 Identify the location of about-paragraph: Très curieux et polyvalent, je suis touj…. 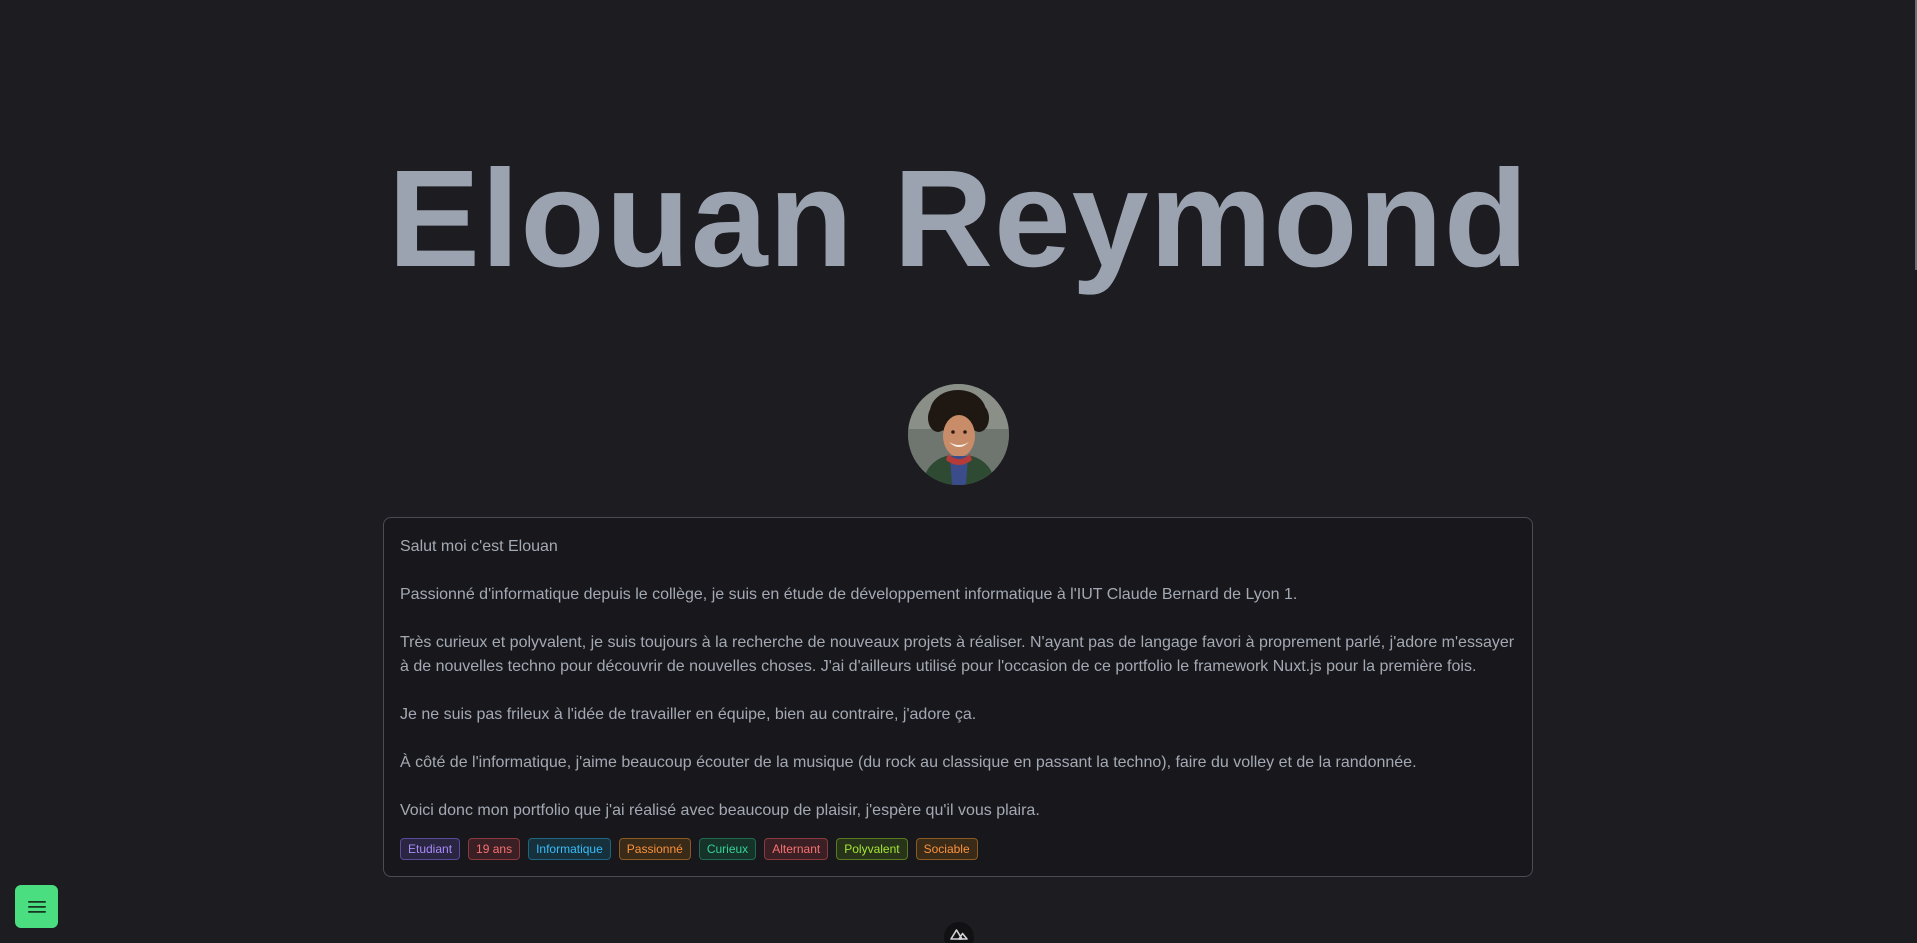
(957, 654).